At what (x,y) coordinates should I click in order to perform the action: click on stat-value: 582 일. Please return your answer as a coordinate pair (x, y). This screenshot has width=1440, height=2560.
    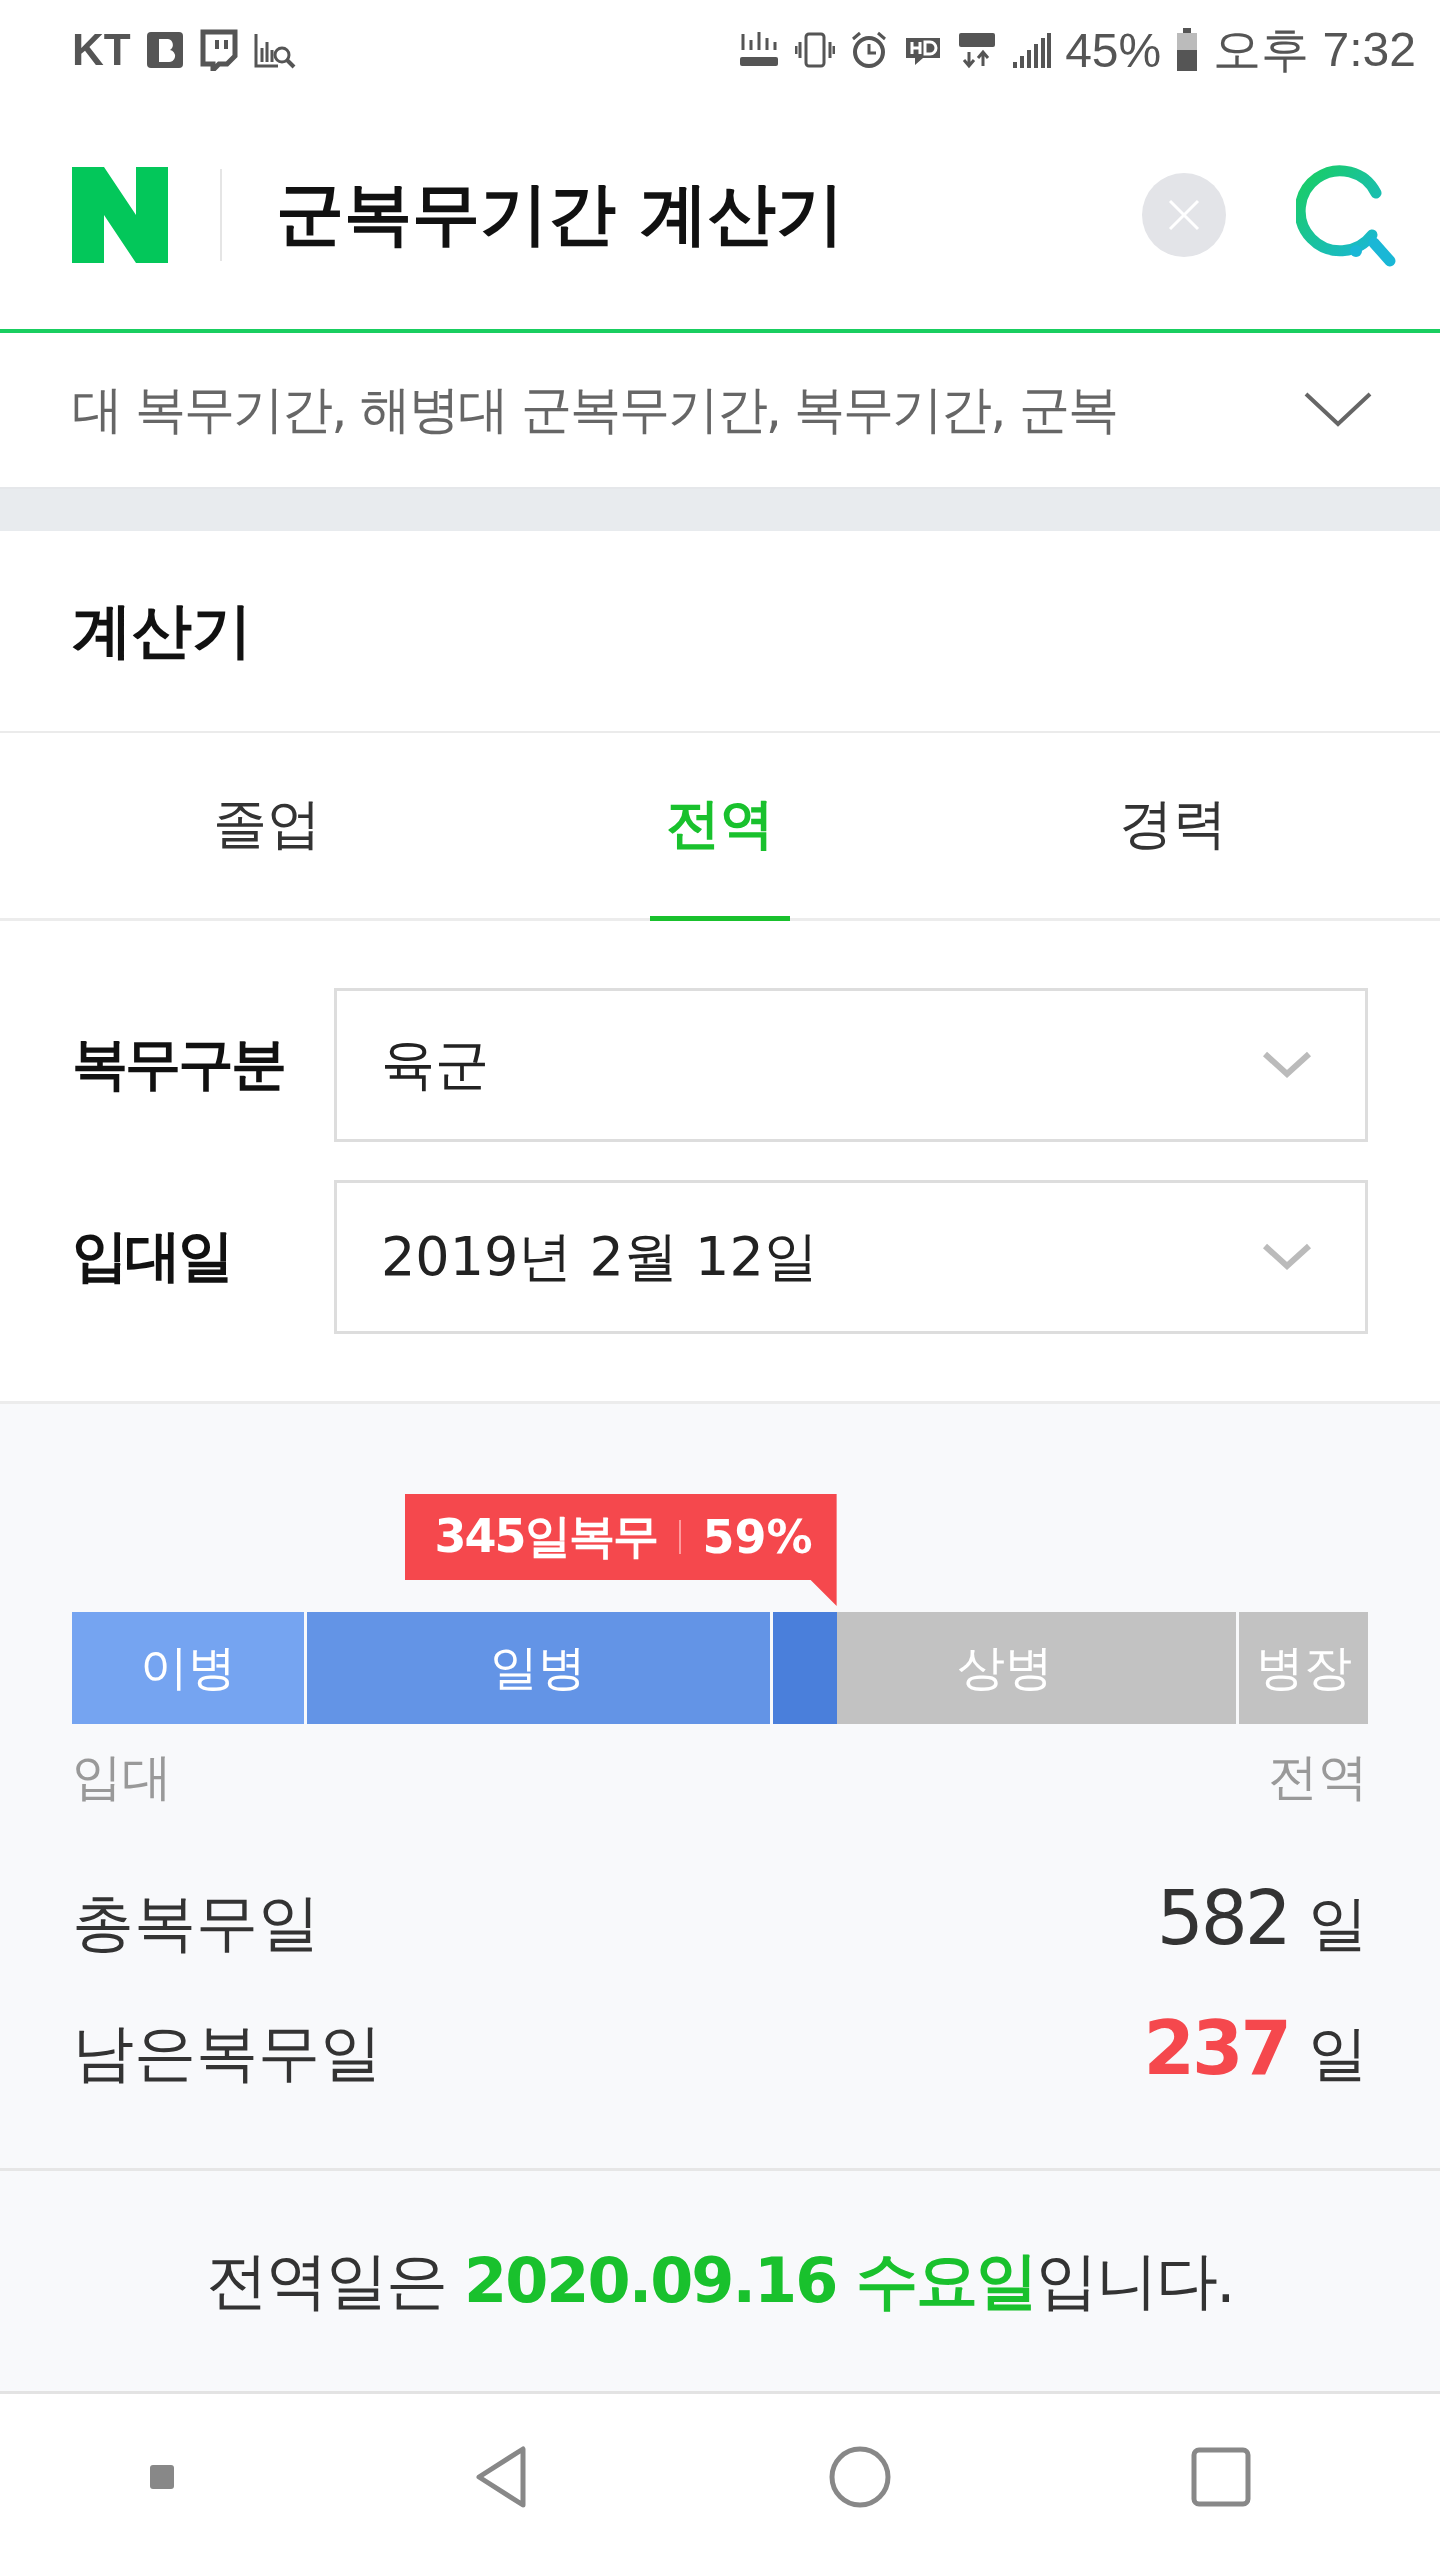
    Looking at the image, I should click on (1262, 1919).